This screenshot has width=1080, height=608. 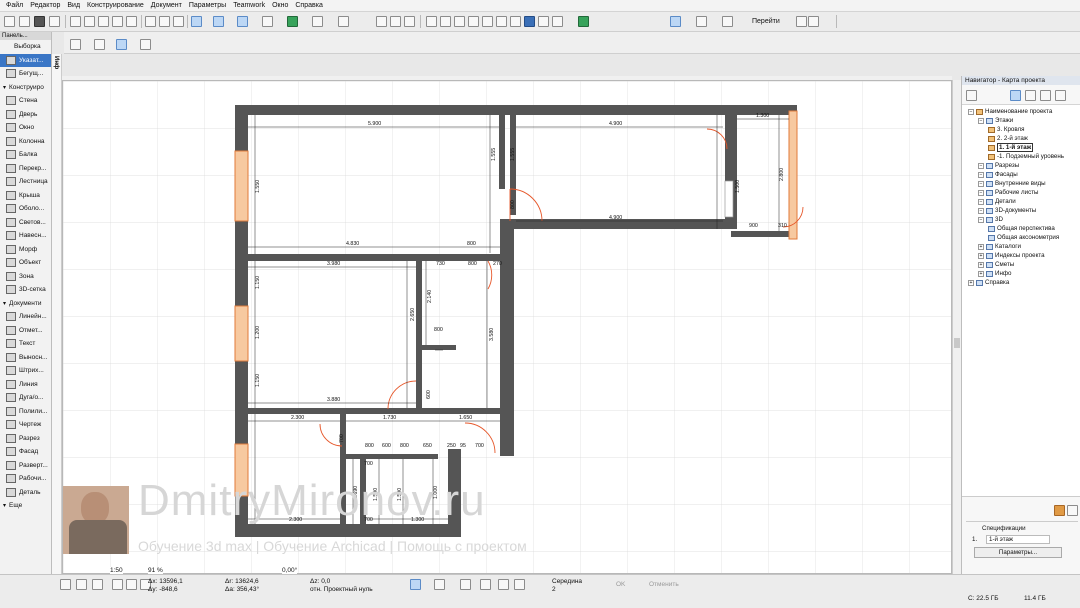 What do you see at coordinates (1021, 138) in the screenshot?
I see `tree-item: 2. 2-й этаж` at bounding box center [1021, 138].